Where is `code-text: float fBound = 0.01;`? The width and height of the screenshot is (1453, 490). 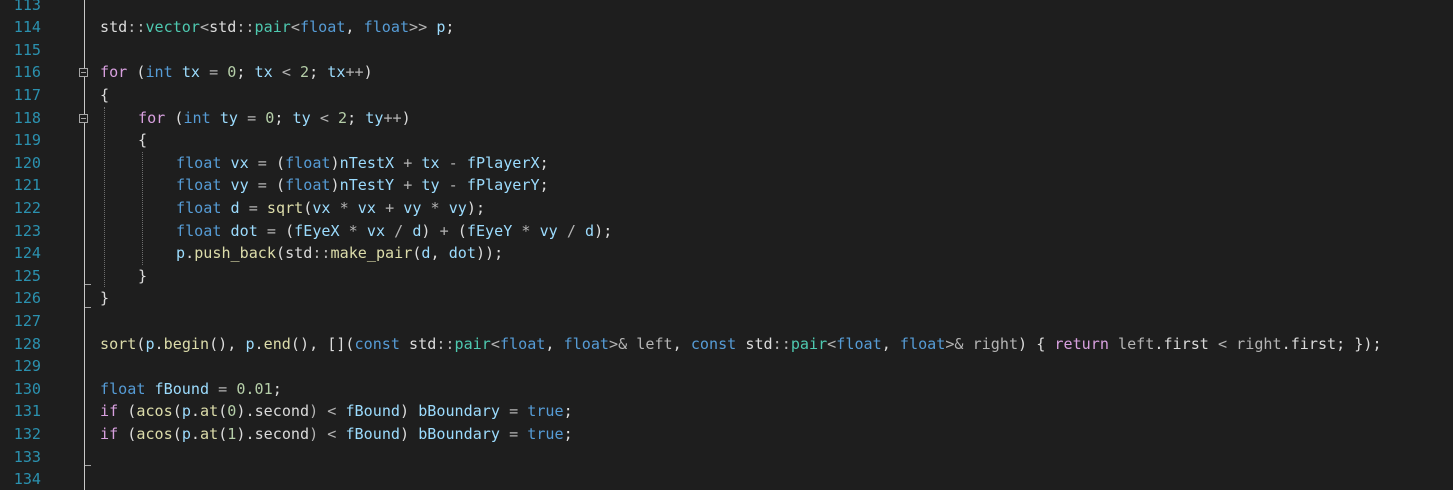
code-text: float fBound = 0.01; is located at coordinates (191, 389).